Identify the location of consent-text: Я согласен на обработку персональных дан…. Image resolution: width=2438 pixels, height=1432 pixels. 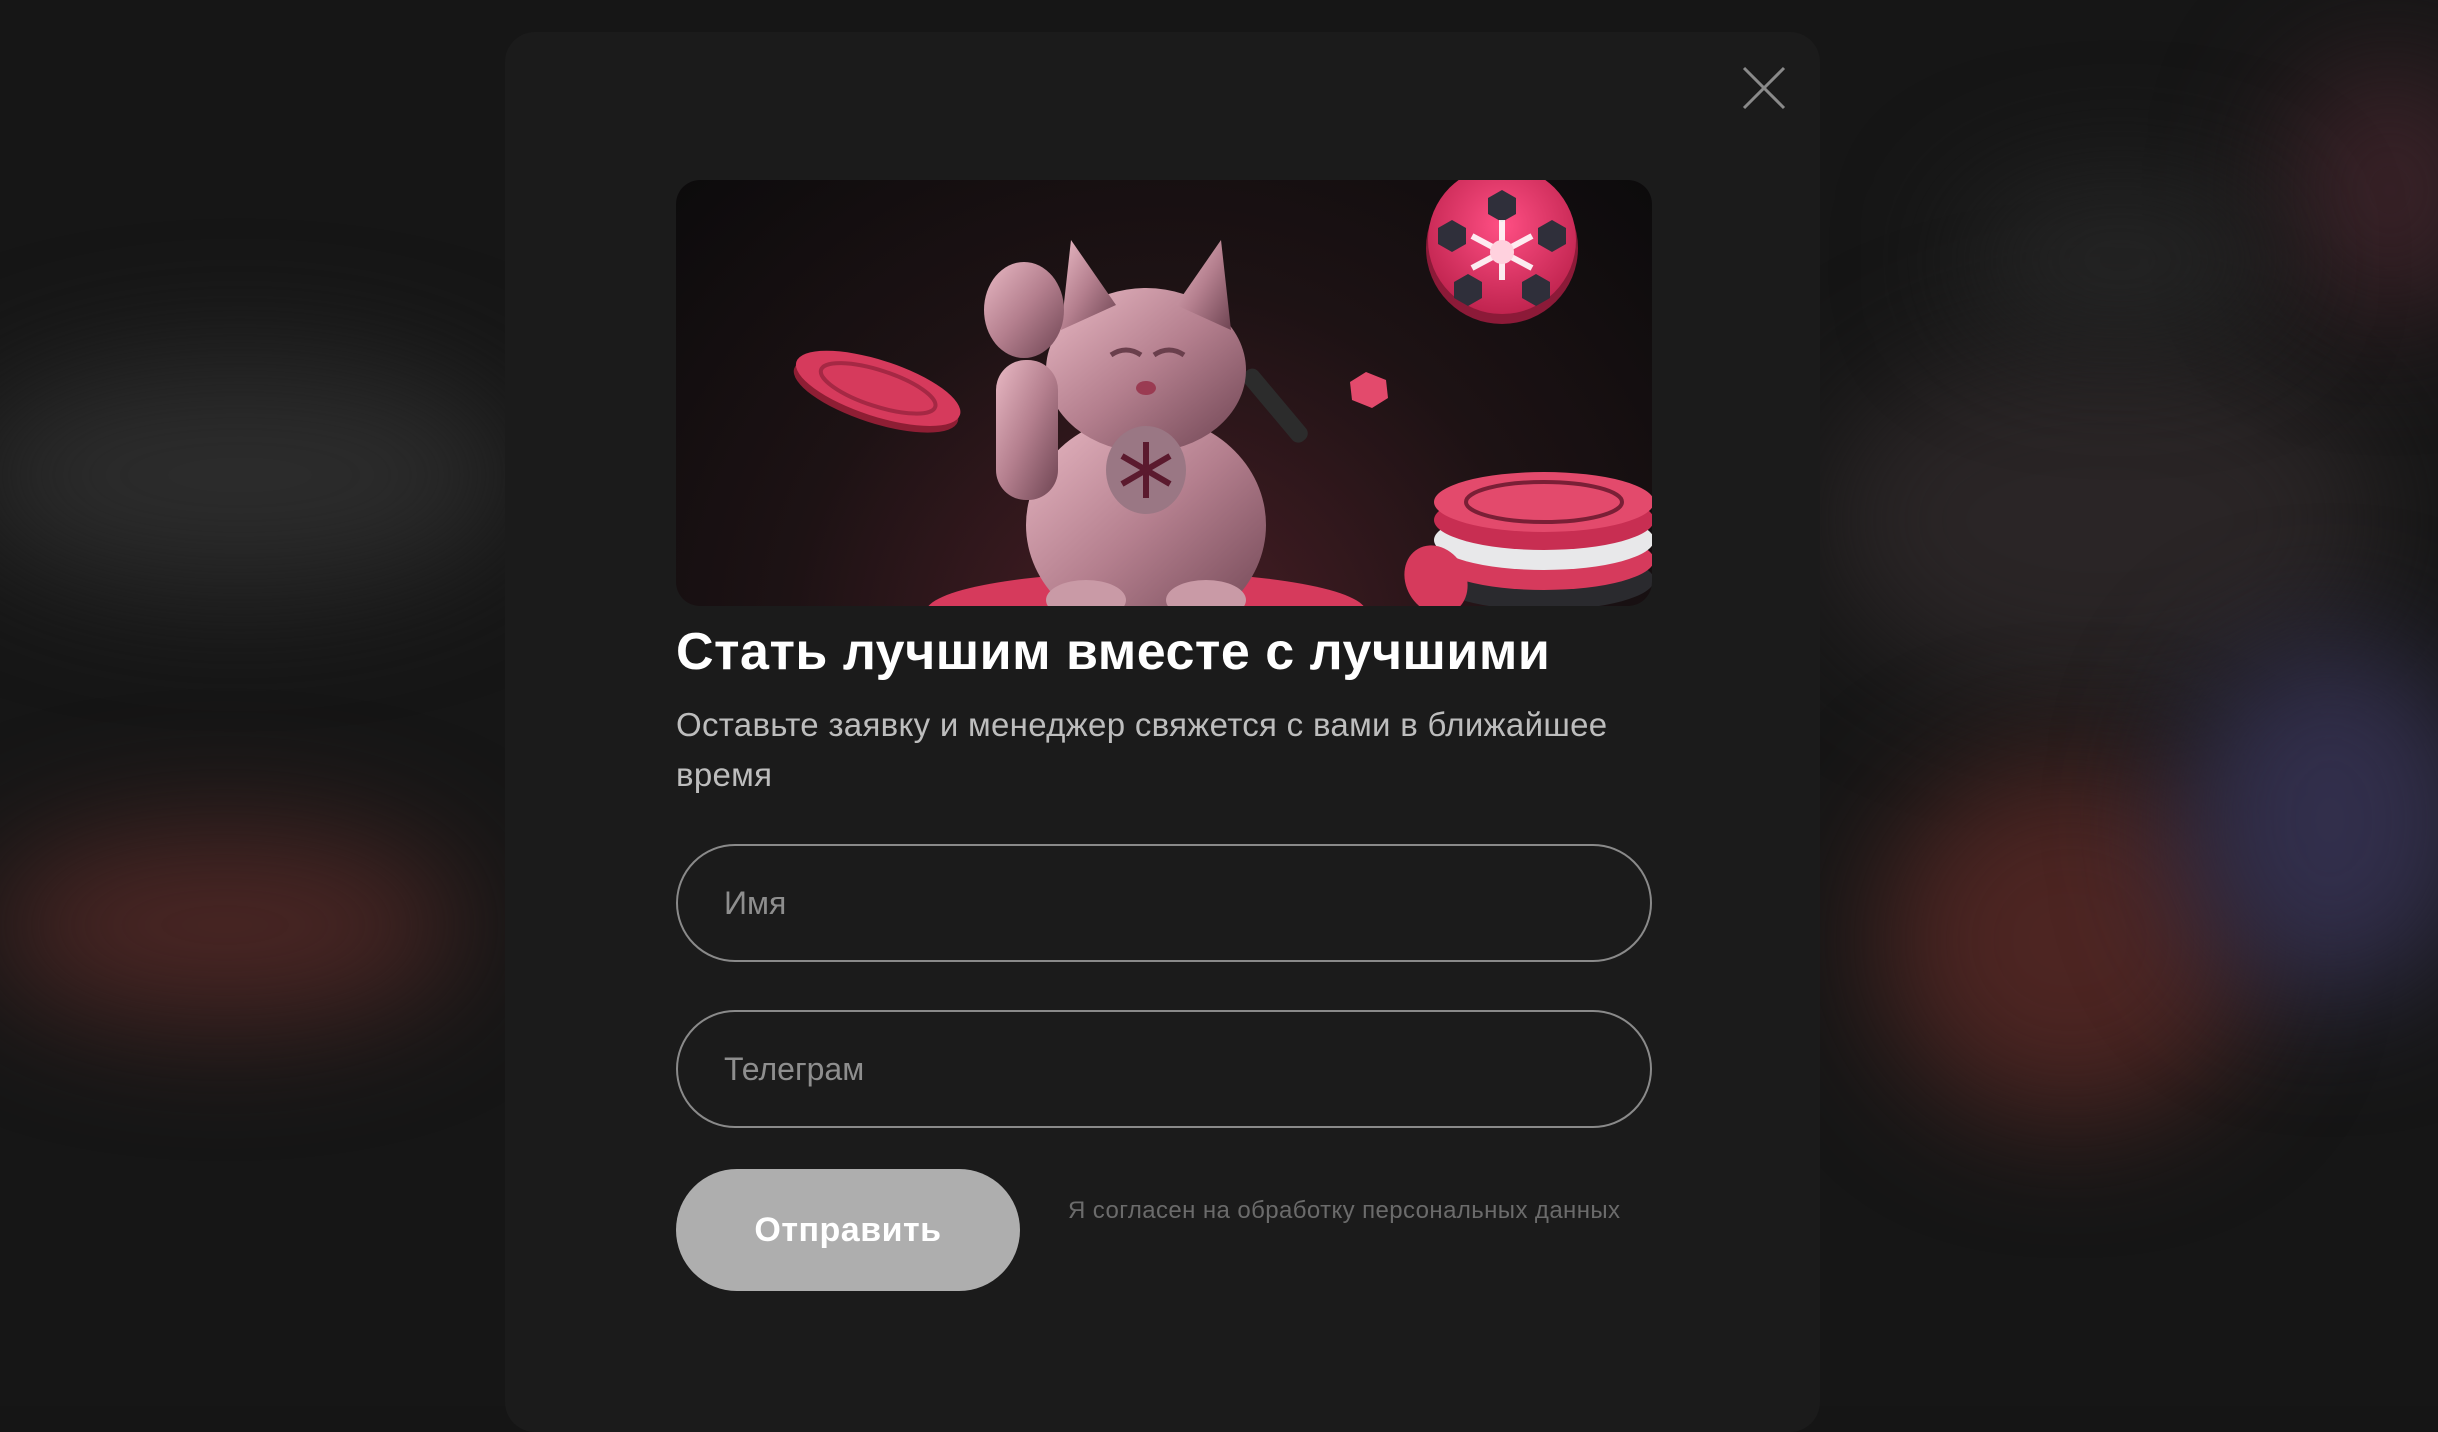
(1344, 1210).